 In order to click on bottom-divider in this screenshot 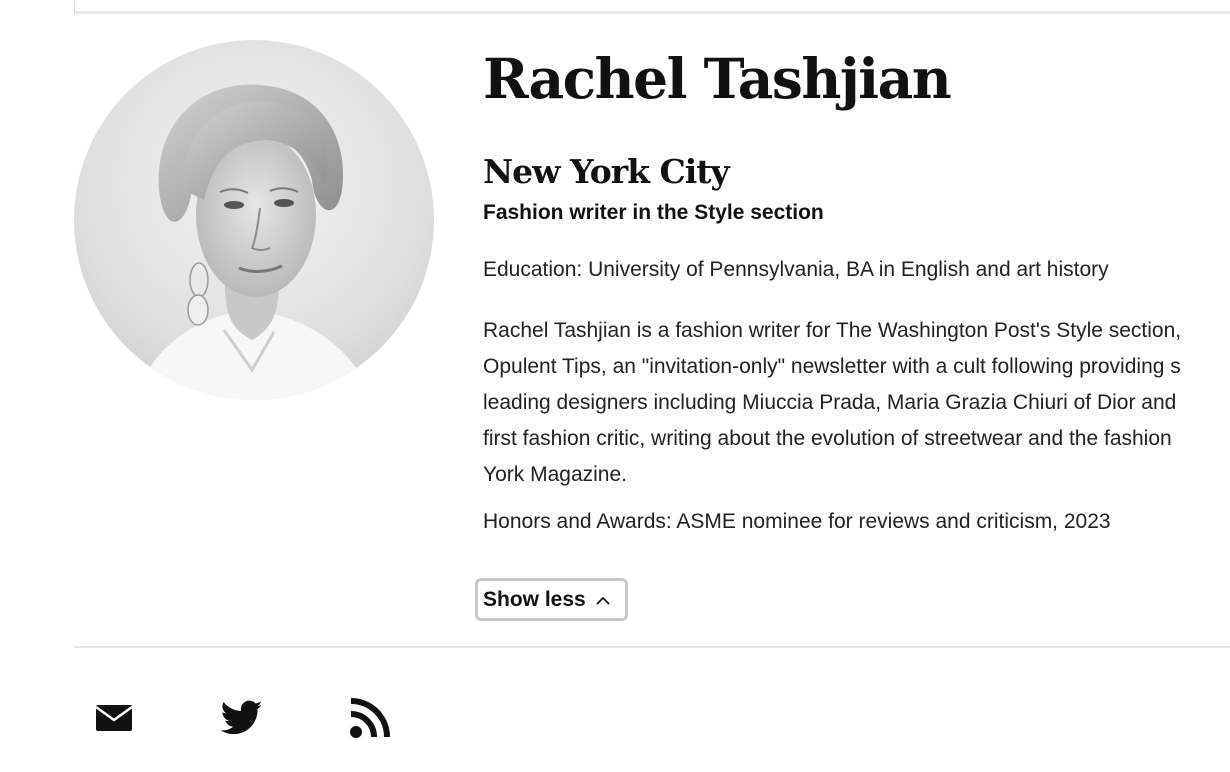, I will do `click(652, 647)`.